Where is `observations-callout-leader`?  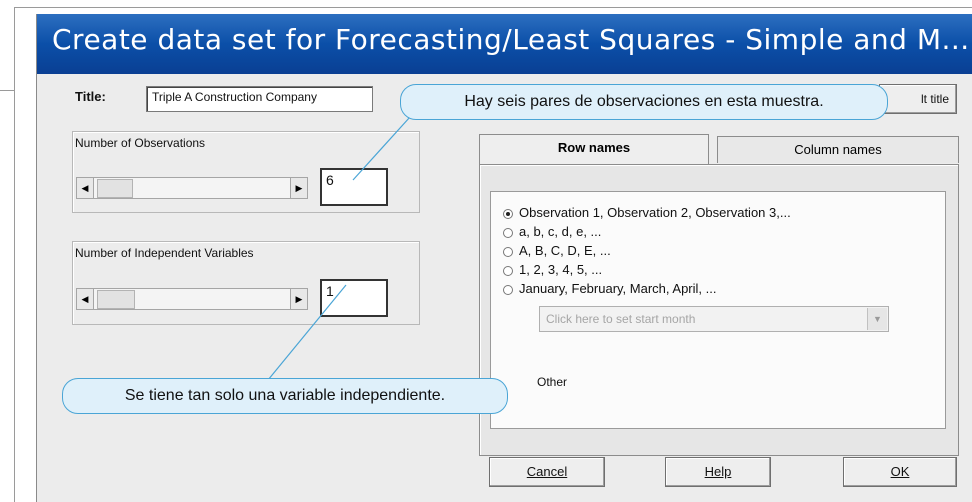
observations-callout-leader is located at coordinates (381, 148).